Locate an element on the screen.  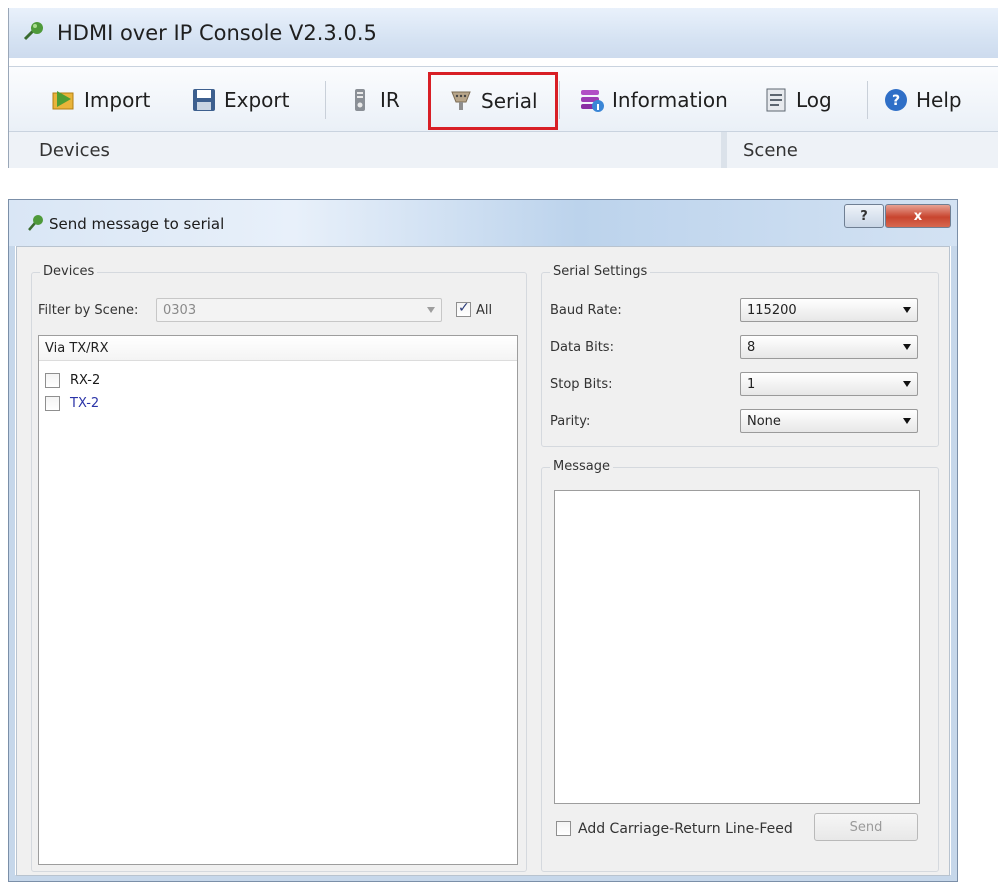
all-label: All is located at coordinates (484, 310).